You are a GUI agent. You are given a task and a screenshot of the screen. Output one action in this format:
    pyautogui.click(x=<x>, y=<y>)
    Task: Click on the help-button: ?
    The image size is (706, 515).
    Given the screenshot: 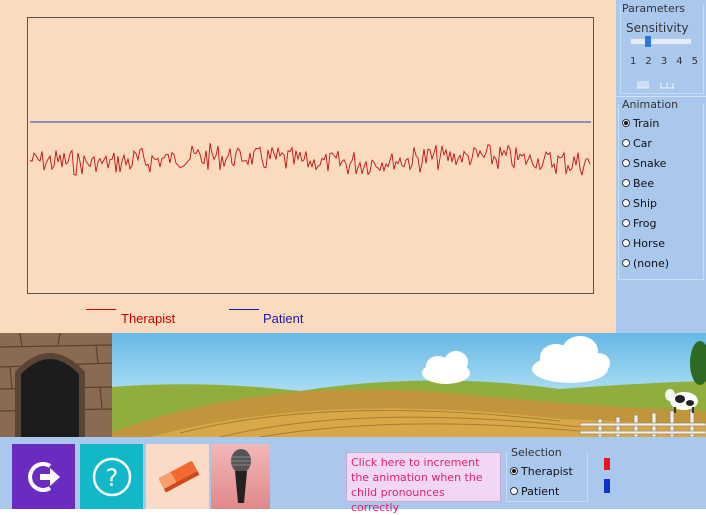 What is the action you would take?
    pyautogui.click(x=111, y=476)
    